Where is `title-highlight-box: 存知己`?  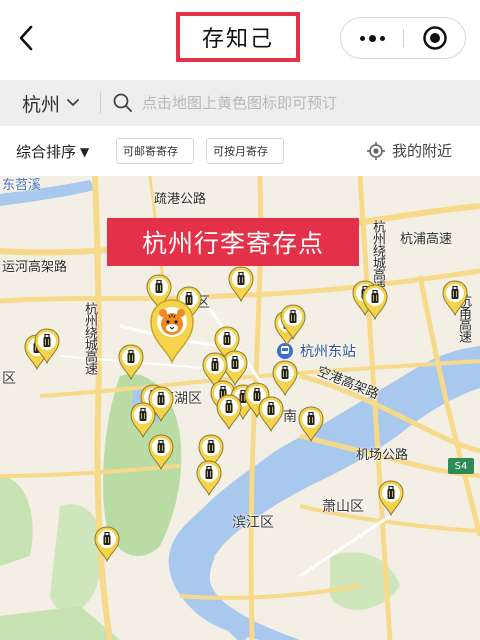
title-highlight-box: 存知己 is located at coordinates (238, 37).